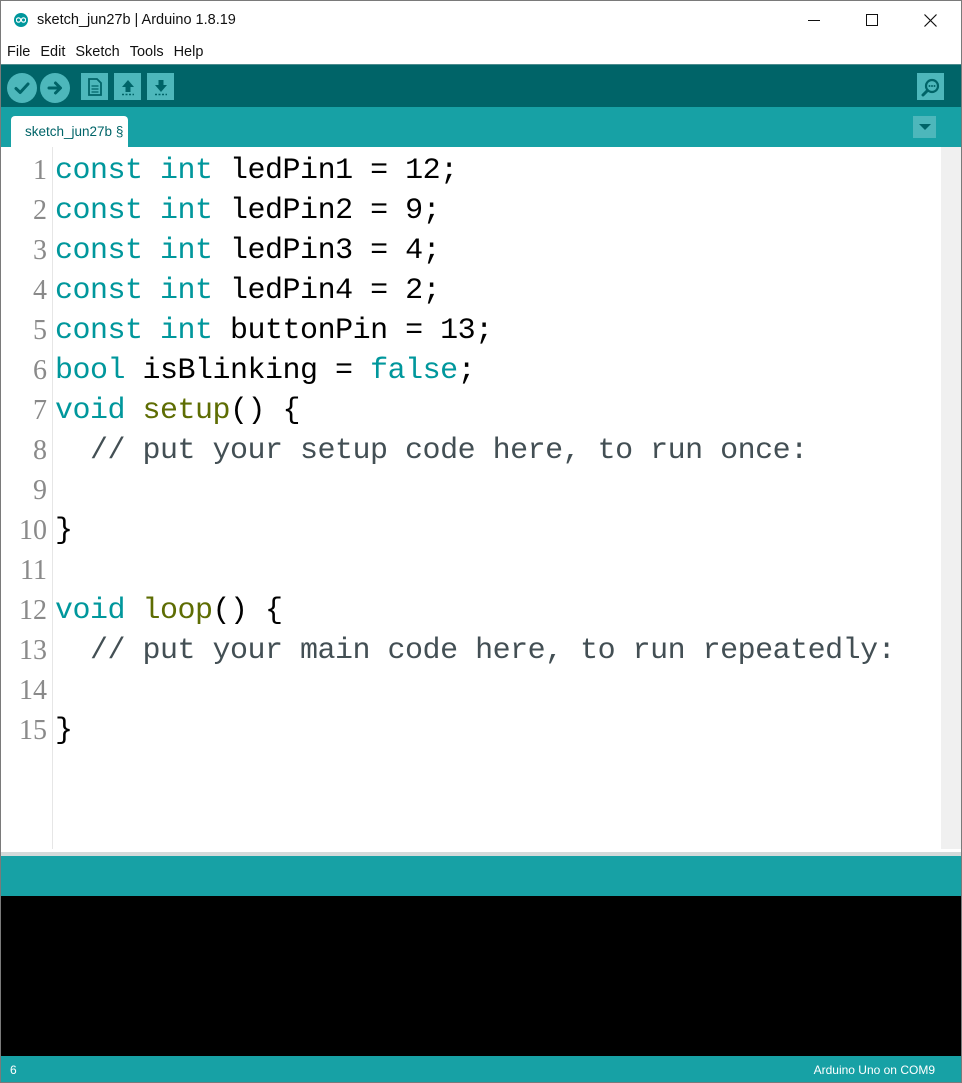 This screenshot has height=1083, width=962. I want to click on verify-icon, so click(22, 88).